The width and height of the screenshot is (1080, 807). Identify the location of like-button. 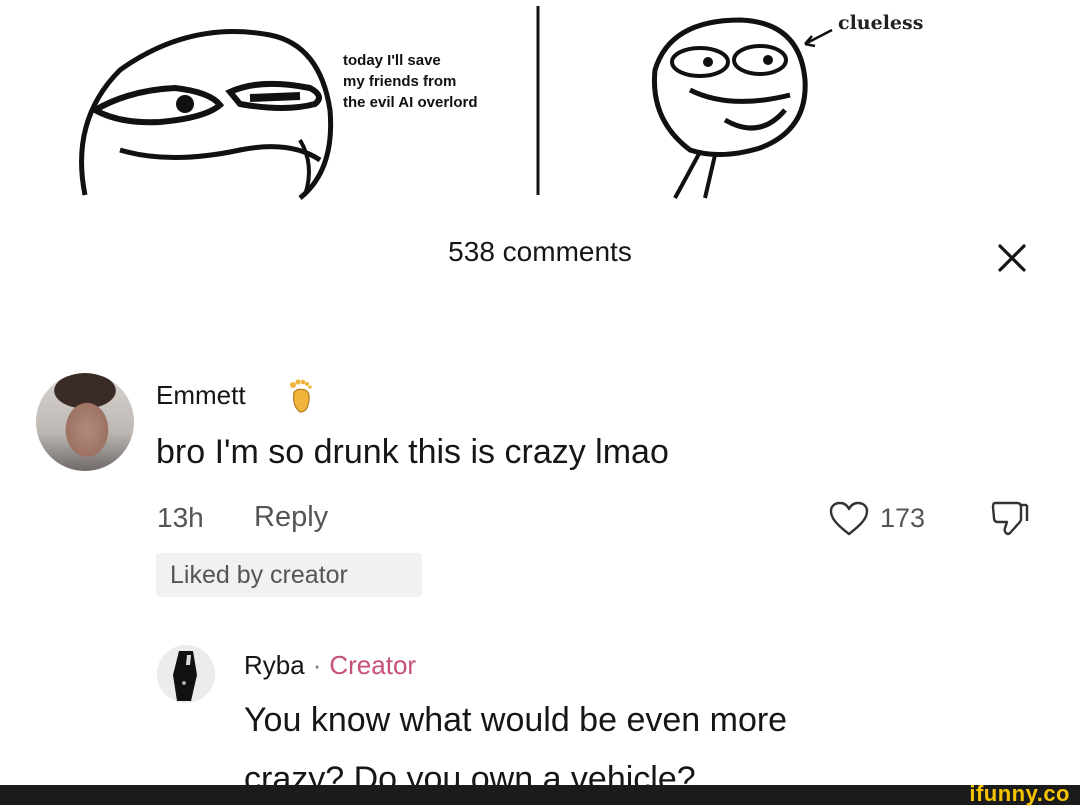
(849, 521).